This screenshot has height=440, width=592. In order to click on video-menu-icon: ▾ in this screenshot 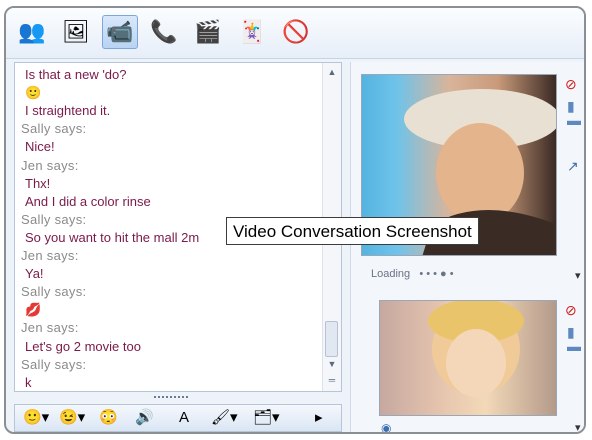, I will do `click(578, 276)`.